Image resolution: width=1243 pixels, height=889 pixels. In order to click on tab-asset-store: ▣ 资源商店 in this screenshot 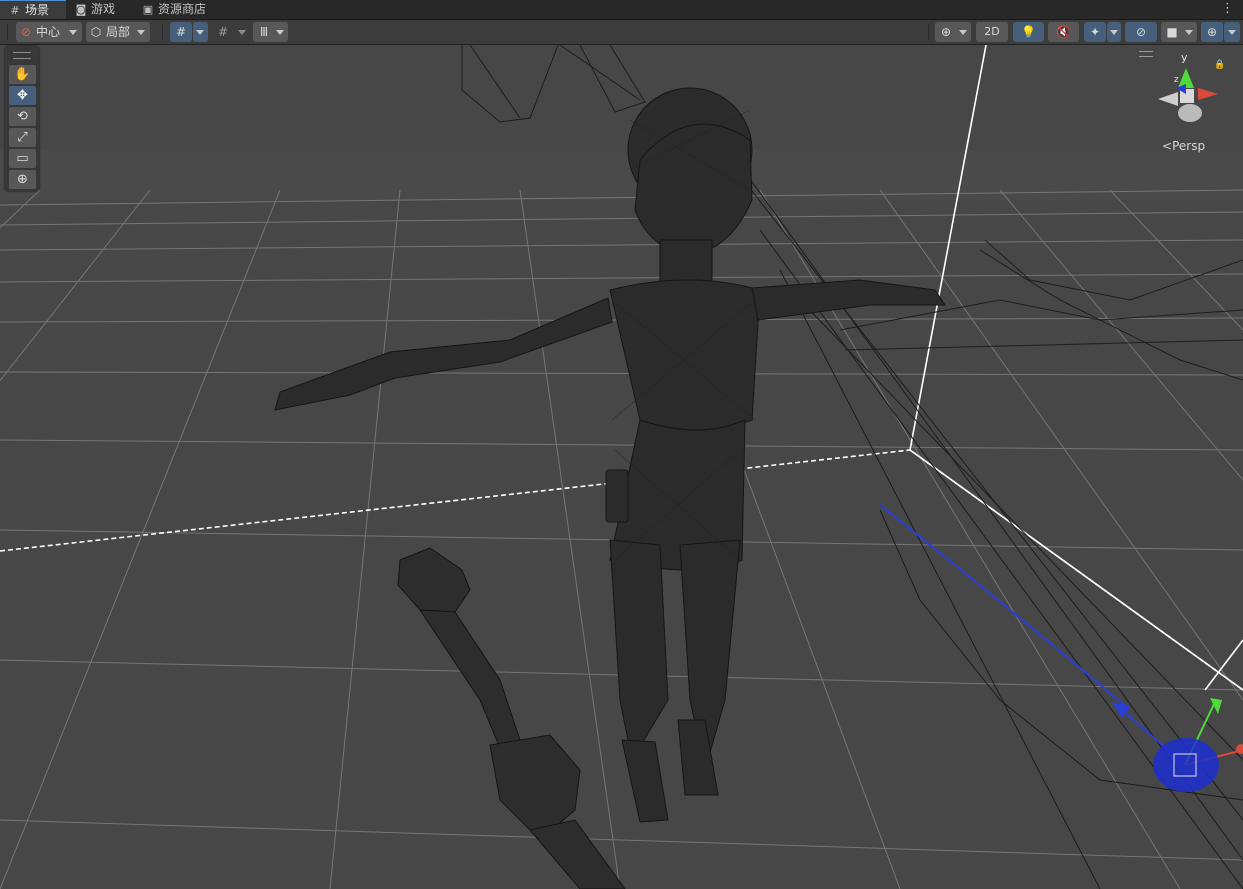, I will do `click(181, 9)`.